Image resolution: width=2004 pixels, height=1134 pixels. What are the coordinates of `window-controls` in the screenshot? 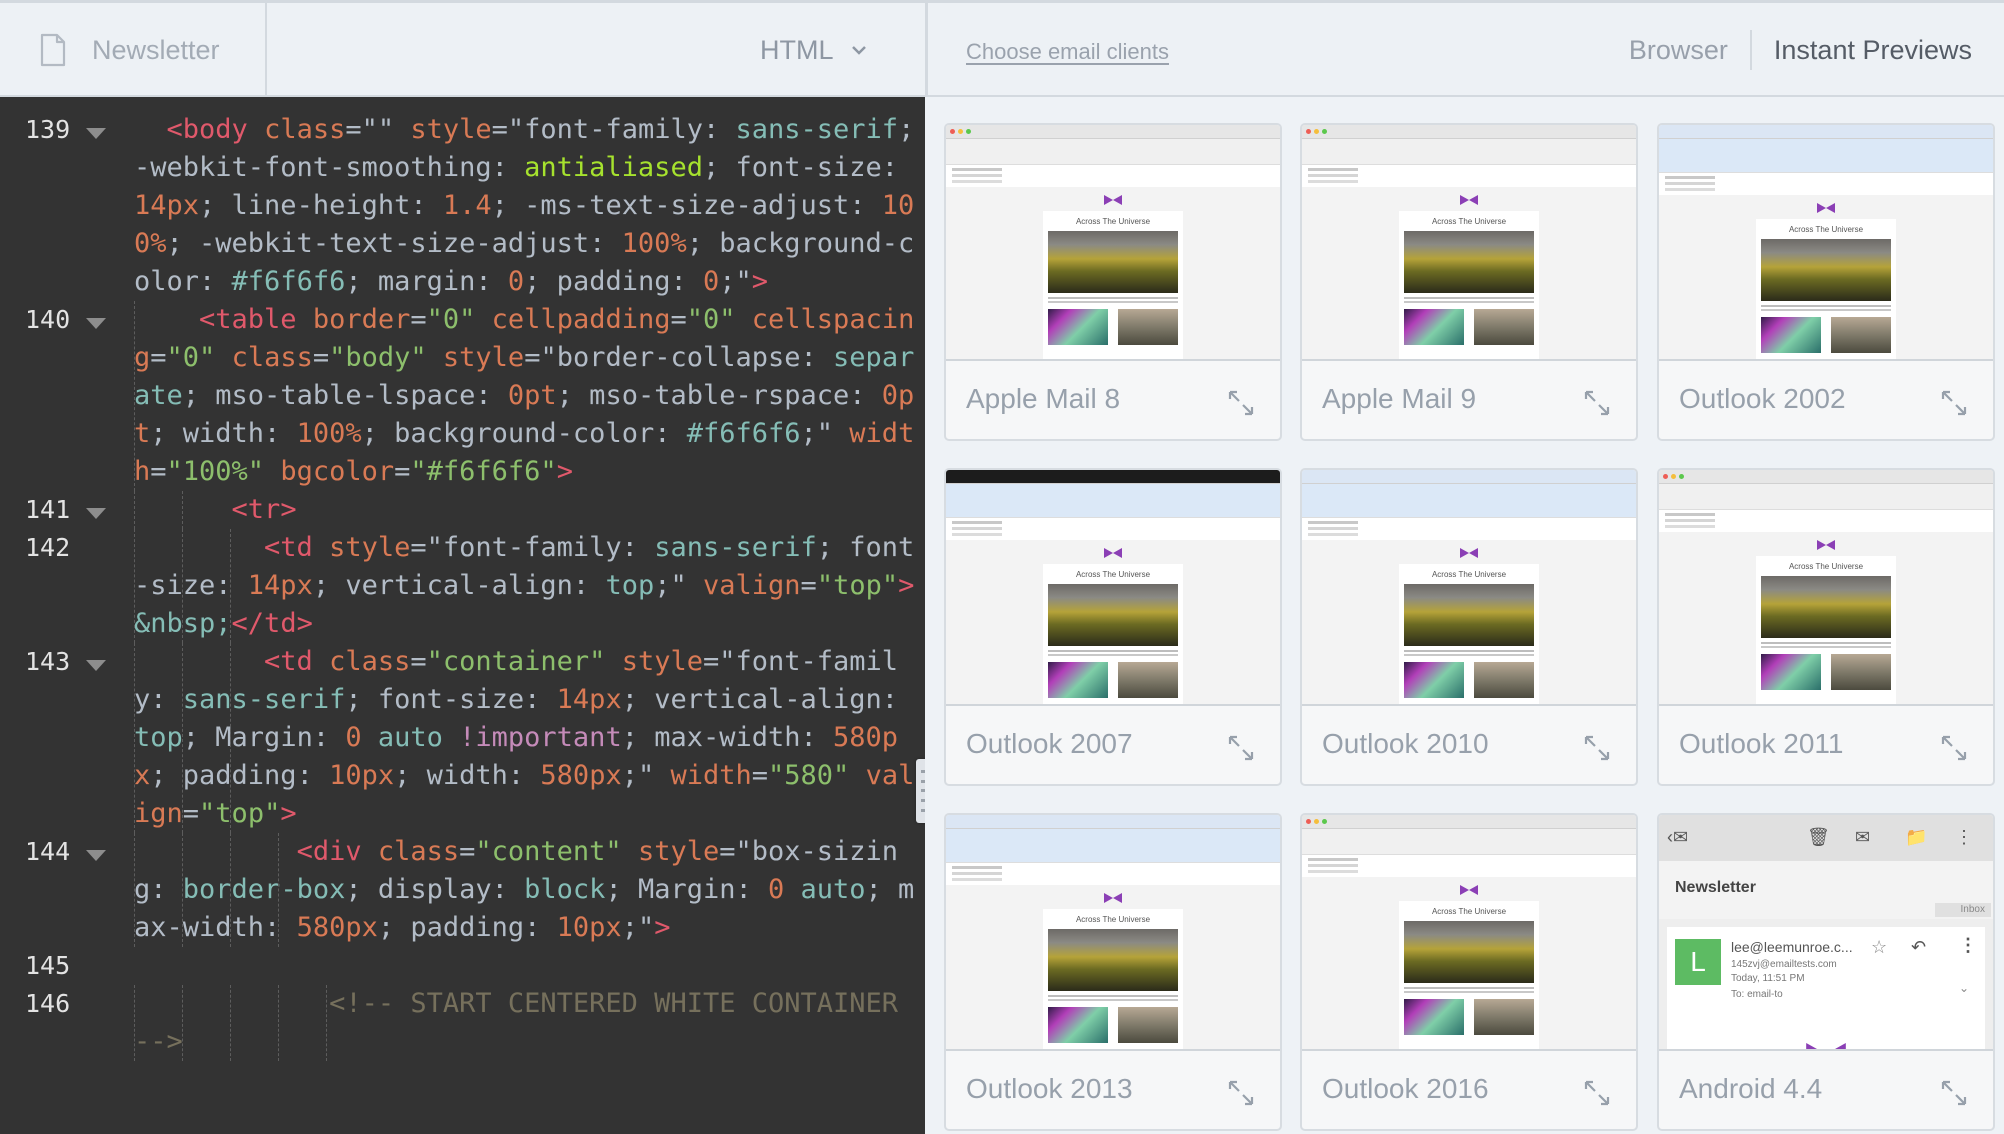 It's located at (1316, 131).